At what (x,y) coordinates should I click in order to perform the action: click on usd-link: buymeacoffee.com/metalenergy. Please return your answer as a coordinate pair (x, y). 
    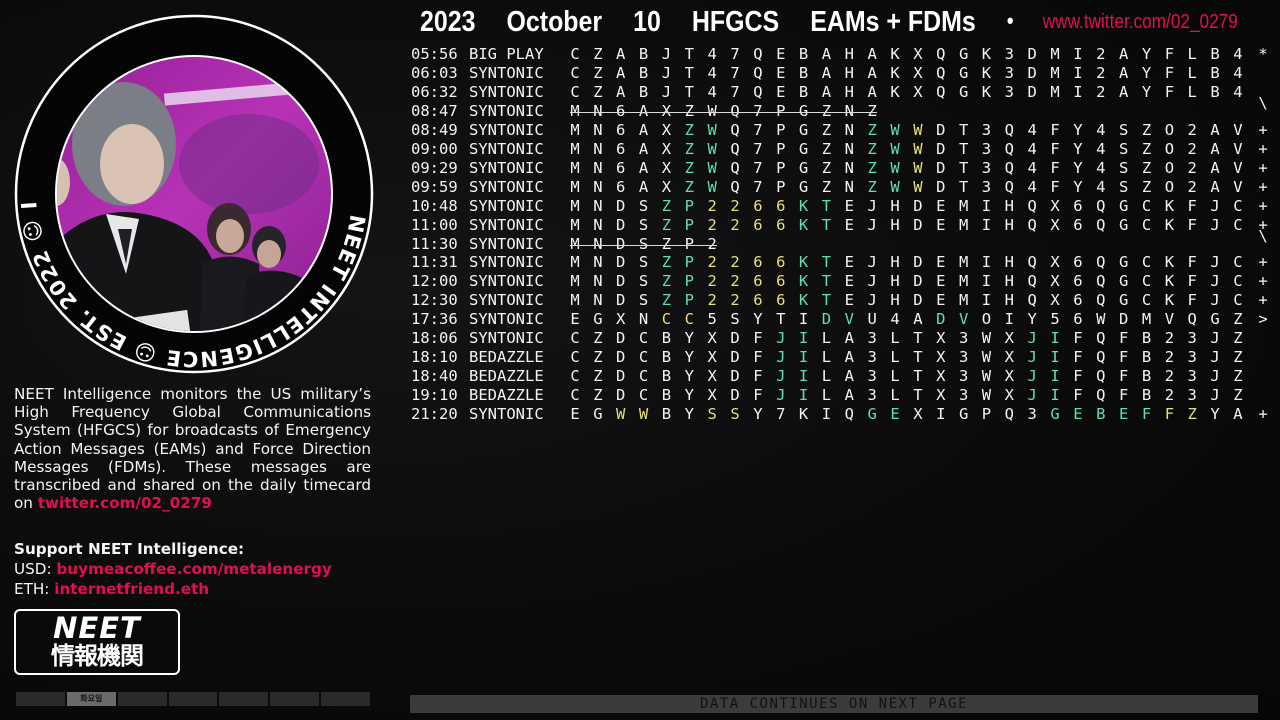
    Looking at the image, I should click on (193, 569).